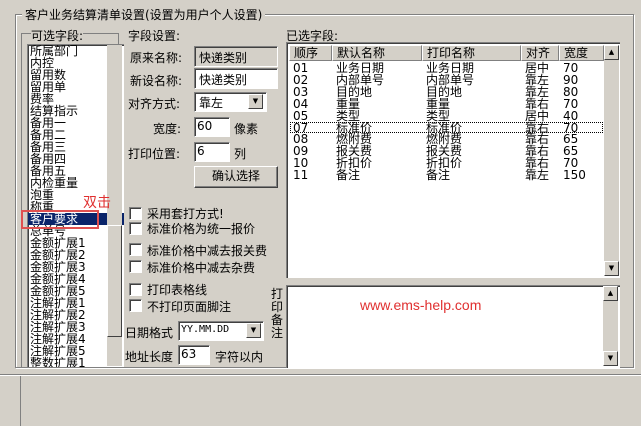 The height and width of the screenshot is (426, 641). I want to click on table-cell: 150, so click(574, 175).